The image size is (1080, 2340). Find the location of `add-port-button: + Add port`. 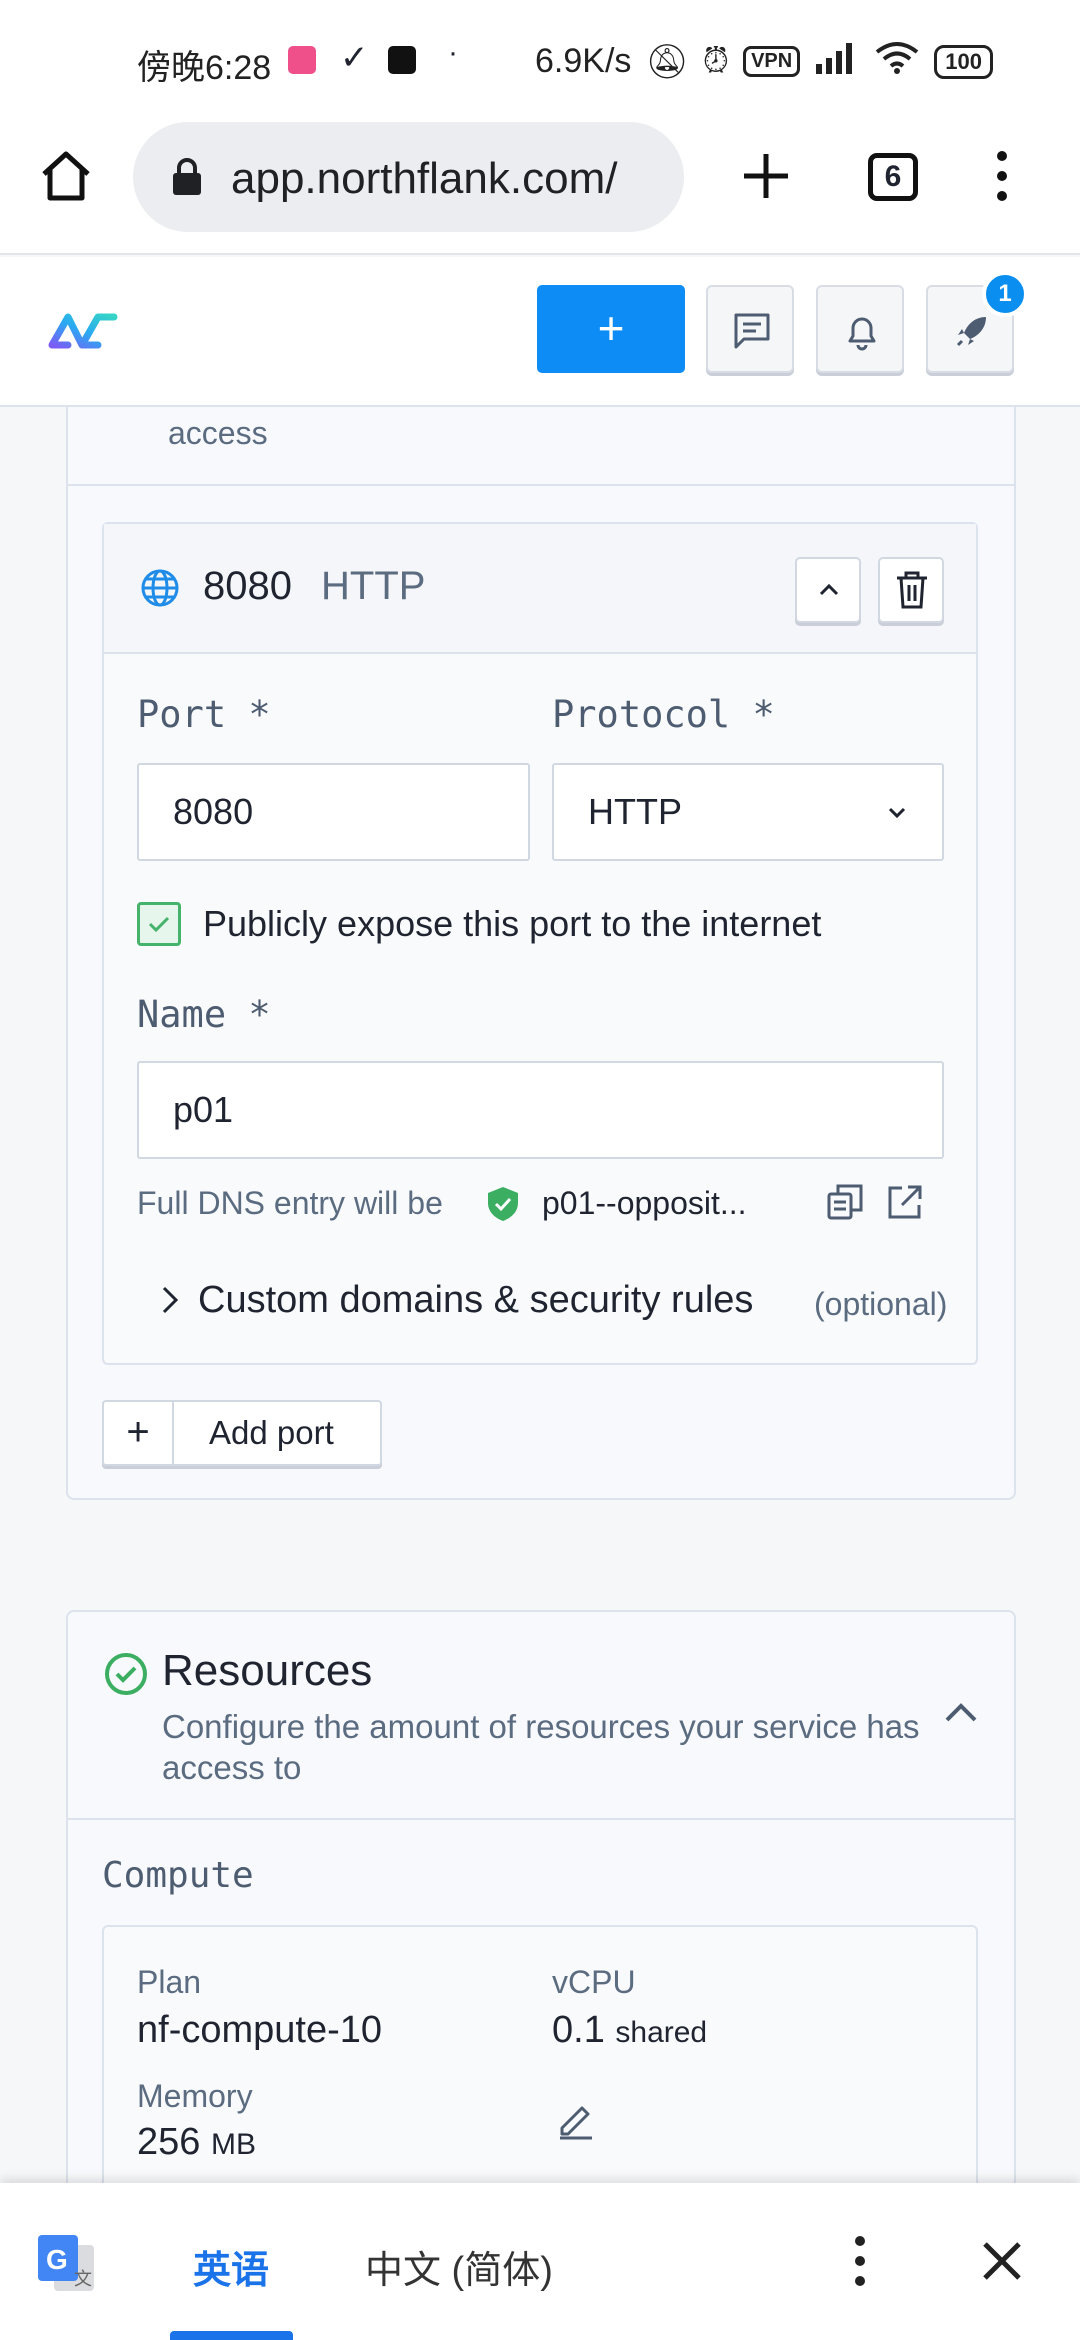

add-port-button: + Add port is located at coordinates (242, 1433).